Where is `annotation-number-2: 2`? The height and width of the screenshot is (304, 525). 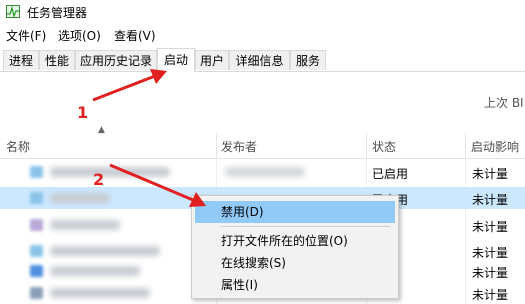
annotation-number-2: 2 is located at coordinates (99, 179).